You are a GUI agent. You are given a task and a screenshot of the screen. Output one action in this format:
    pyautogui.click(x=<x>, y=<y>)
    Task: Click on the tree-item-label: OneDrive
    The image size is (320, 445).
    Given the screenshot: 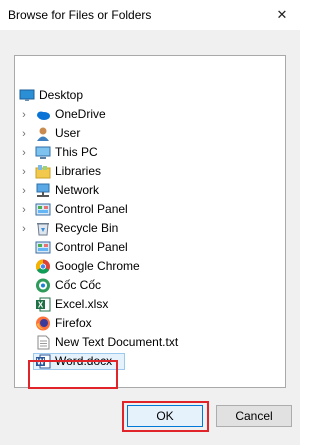 What is the action you would take?
    pyautogui.click(x=80, y=114)
    